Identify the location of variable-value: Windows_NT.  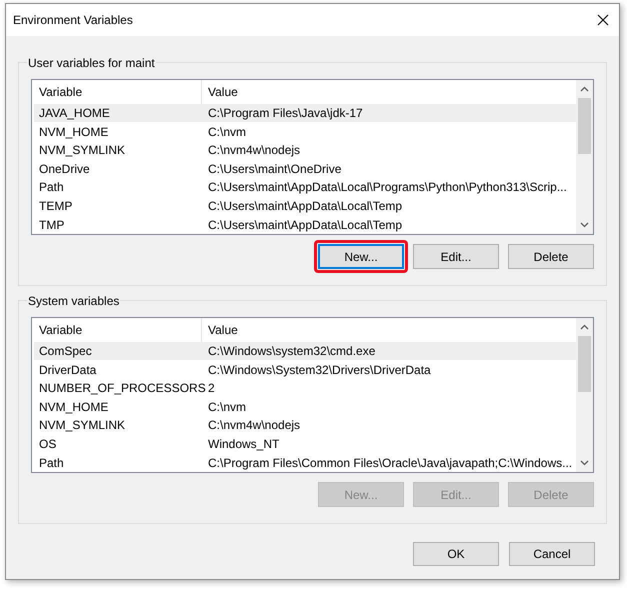
(243, 445).